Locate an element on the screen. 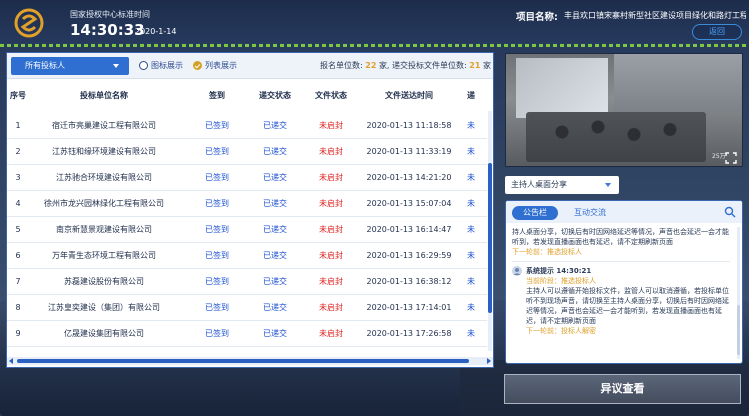 This screenshot has height=416, width=749. horizontal-scroll-thumb is located at coordinates (243, 361).